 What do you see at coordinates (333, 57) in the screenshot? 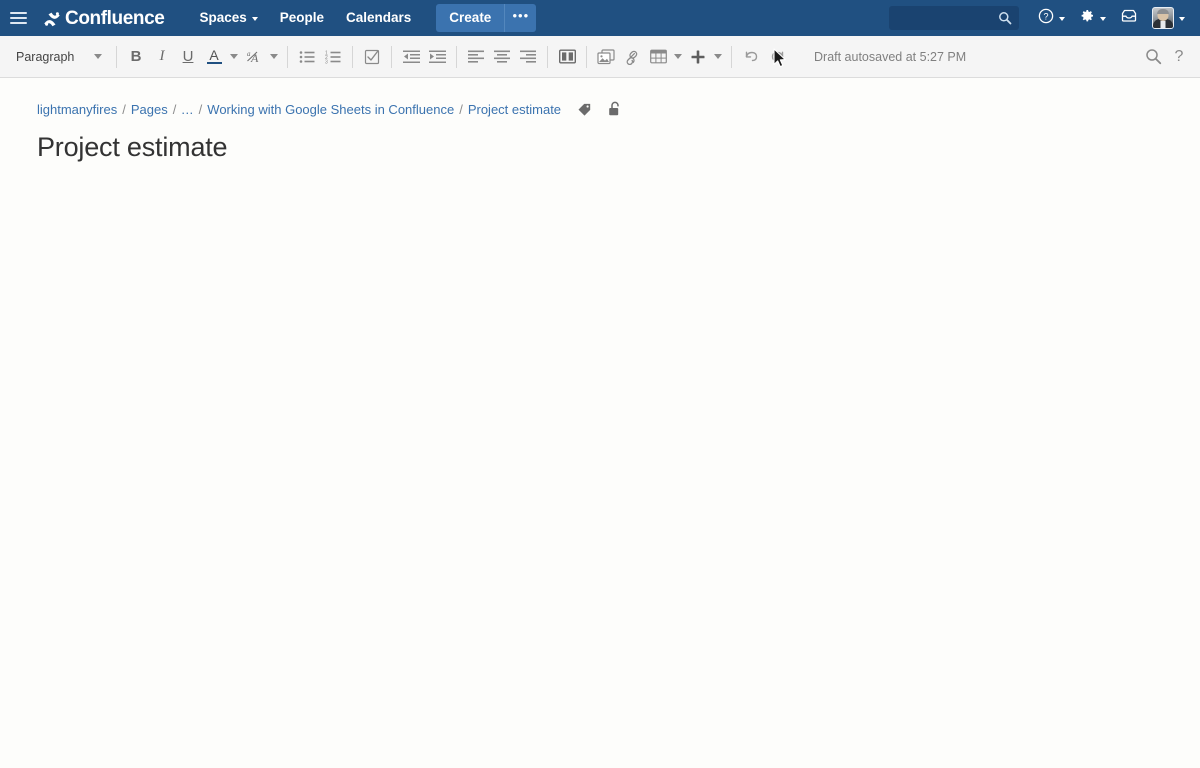
I see `numbered-list-button: 1 2 3` at bounding box center [333, 57].